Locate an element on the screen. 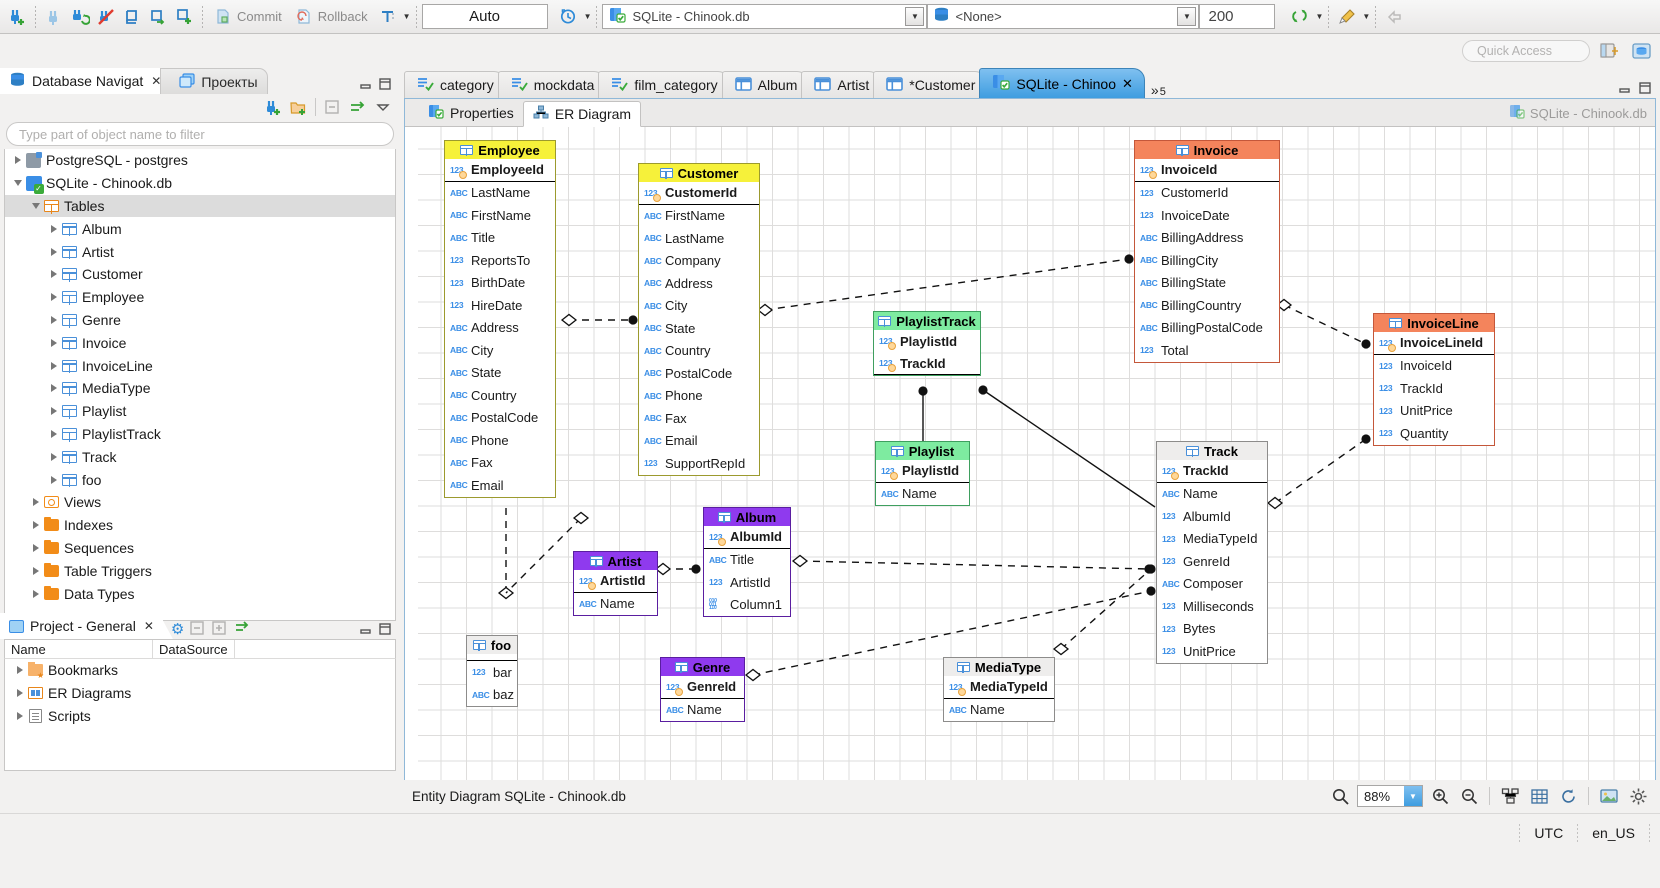 The height and width of the screenshot is (888, 1660). refresh-diagram-icon is located at coordinates (1568, 796).